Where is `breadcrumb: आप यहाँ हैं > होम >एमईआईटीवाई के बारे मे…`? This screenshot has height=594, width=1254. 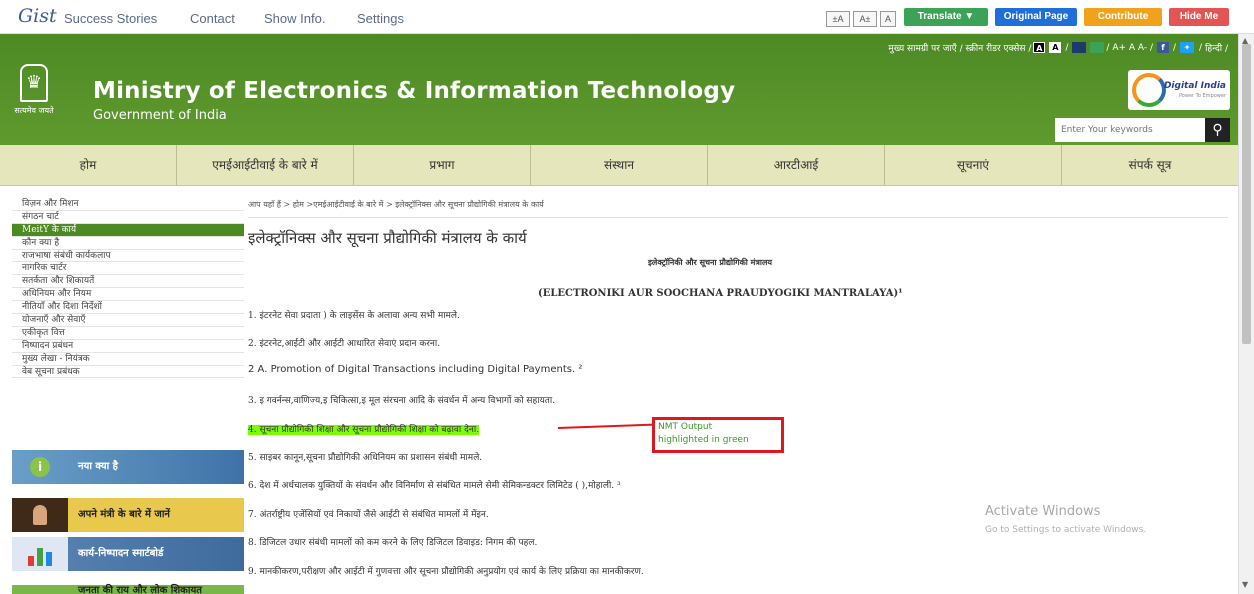 breadcrumb: आप यहाँ हैं > होम >एमईआईटीवाई के बारे मे… is located at coordinates (396, 204).